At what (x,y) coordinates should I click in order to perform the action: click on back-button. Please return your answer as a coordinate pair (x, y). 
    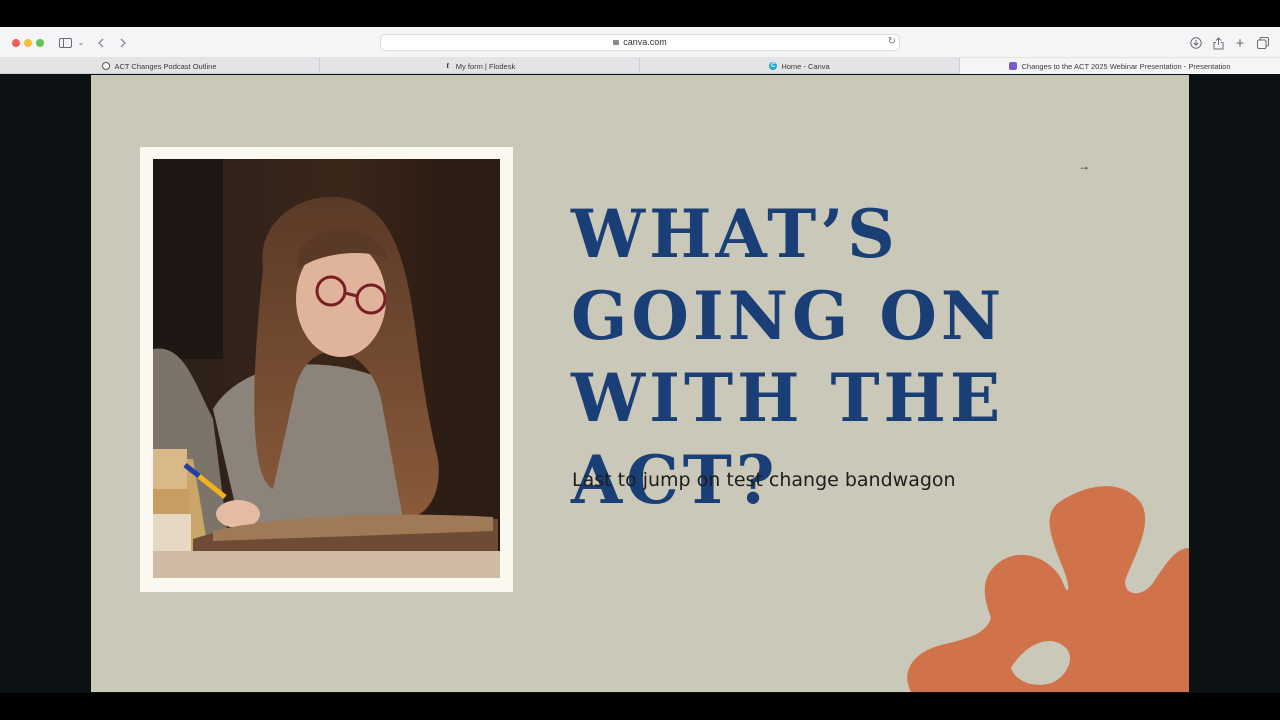
    Looking at the image, I should click on (101, 43).